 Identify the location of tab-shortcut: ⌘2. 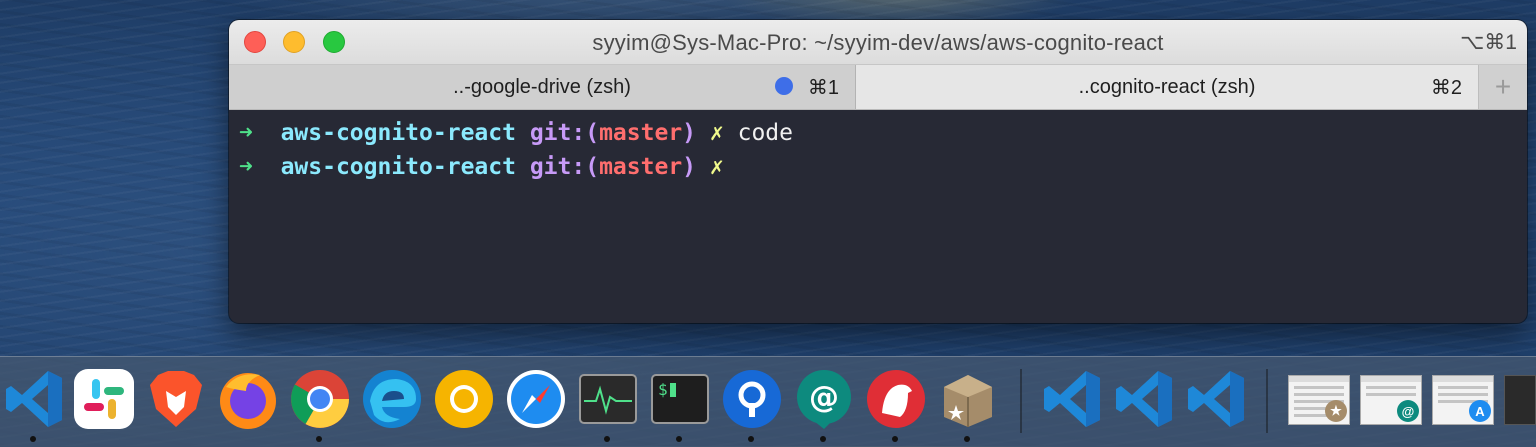
(1446, 88).